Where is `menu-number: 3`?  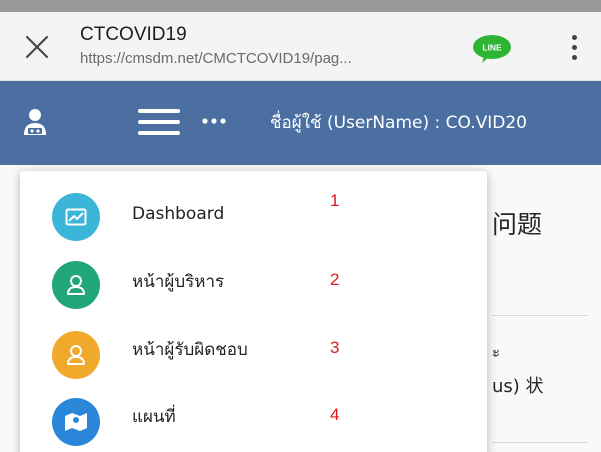
menu-number: 3 is located at coordinates (335, 347).